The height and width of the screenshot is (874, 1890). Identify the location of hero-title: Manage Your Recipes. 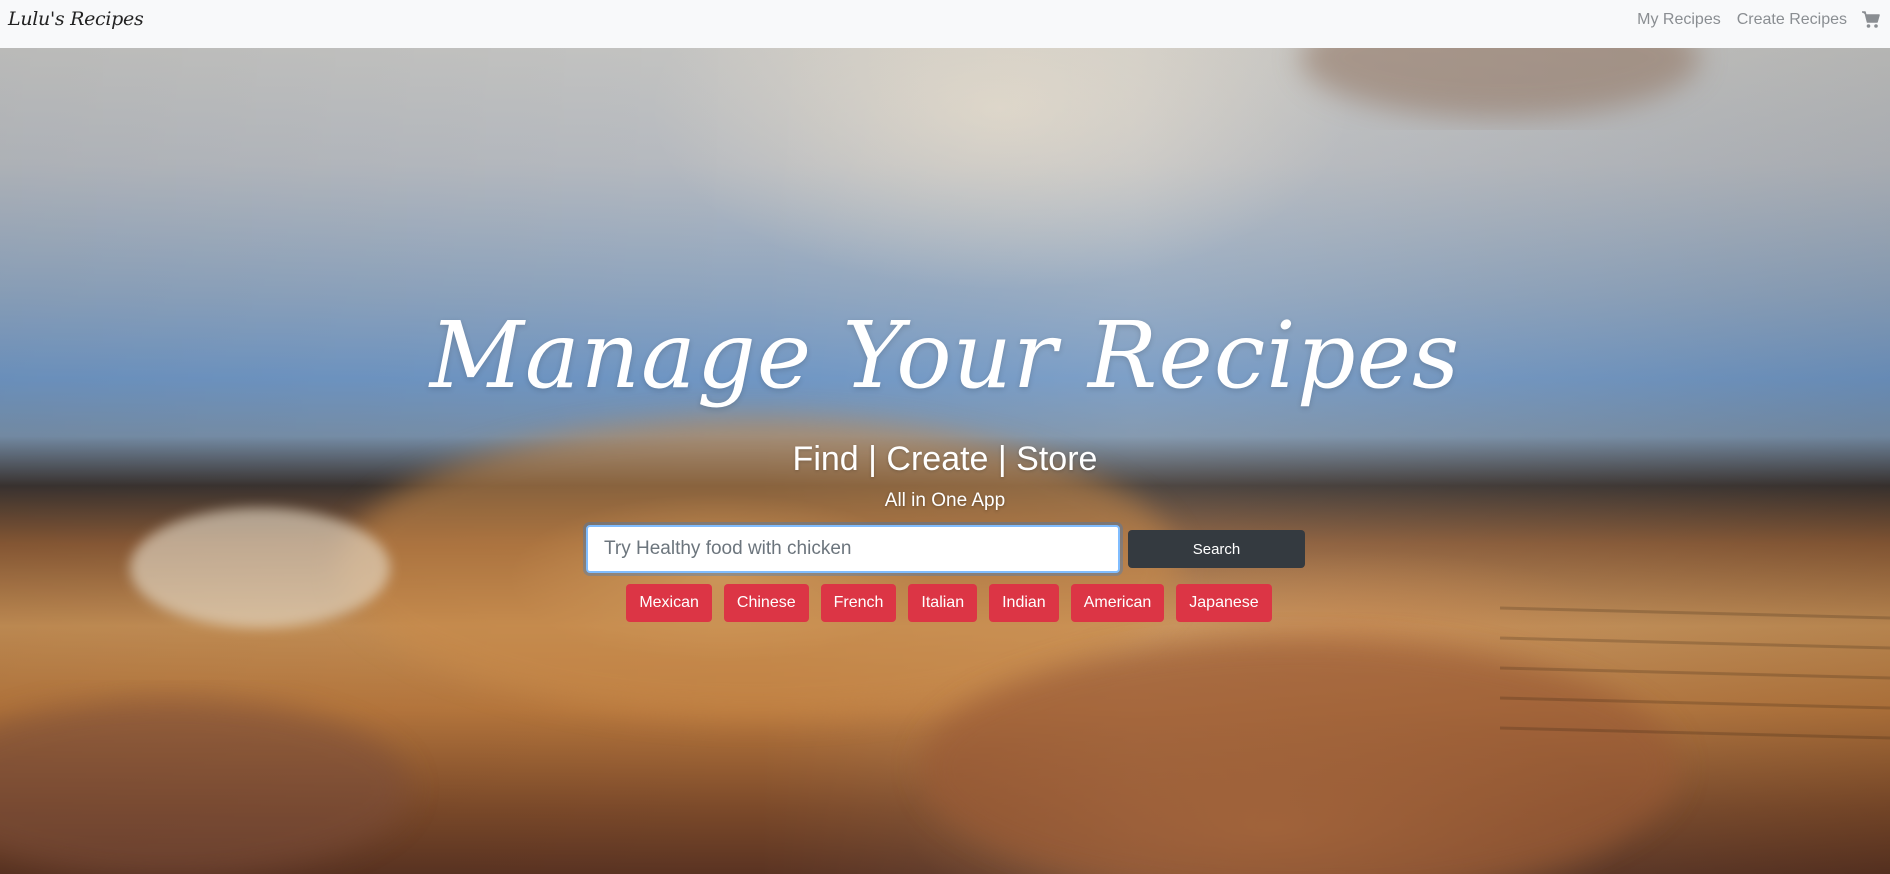
(945, 355).